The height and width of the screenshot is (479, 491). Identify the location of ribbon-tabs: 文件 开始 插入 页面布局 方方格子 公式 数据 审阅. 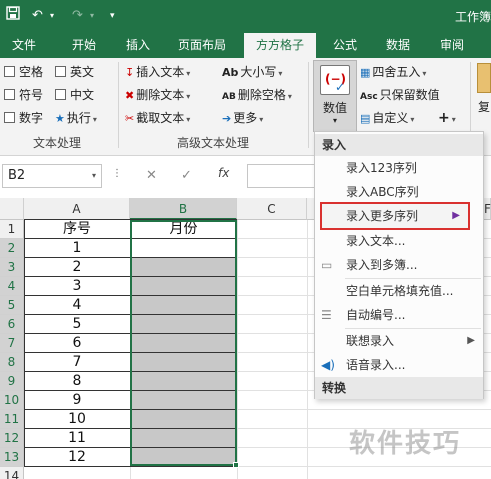
(245, 45).